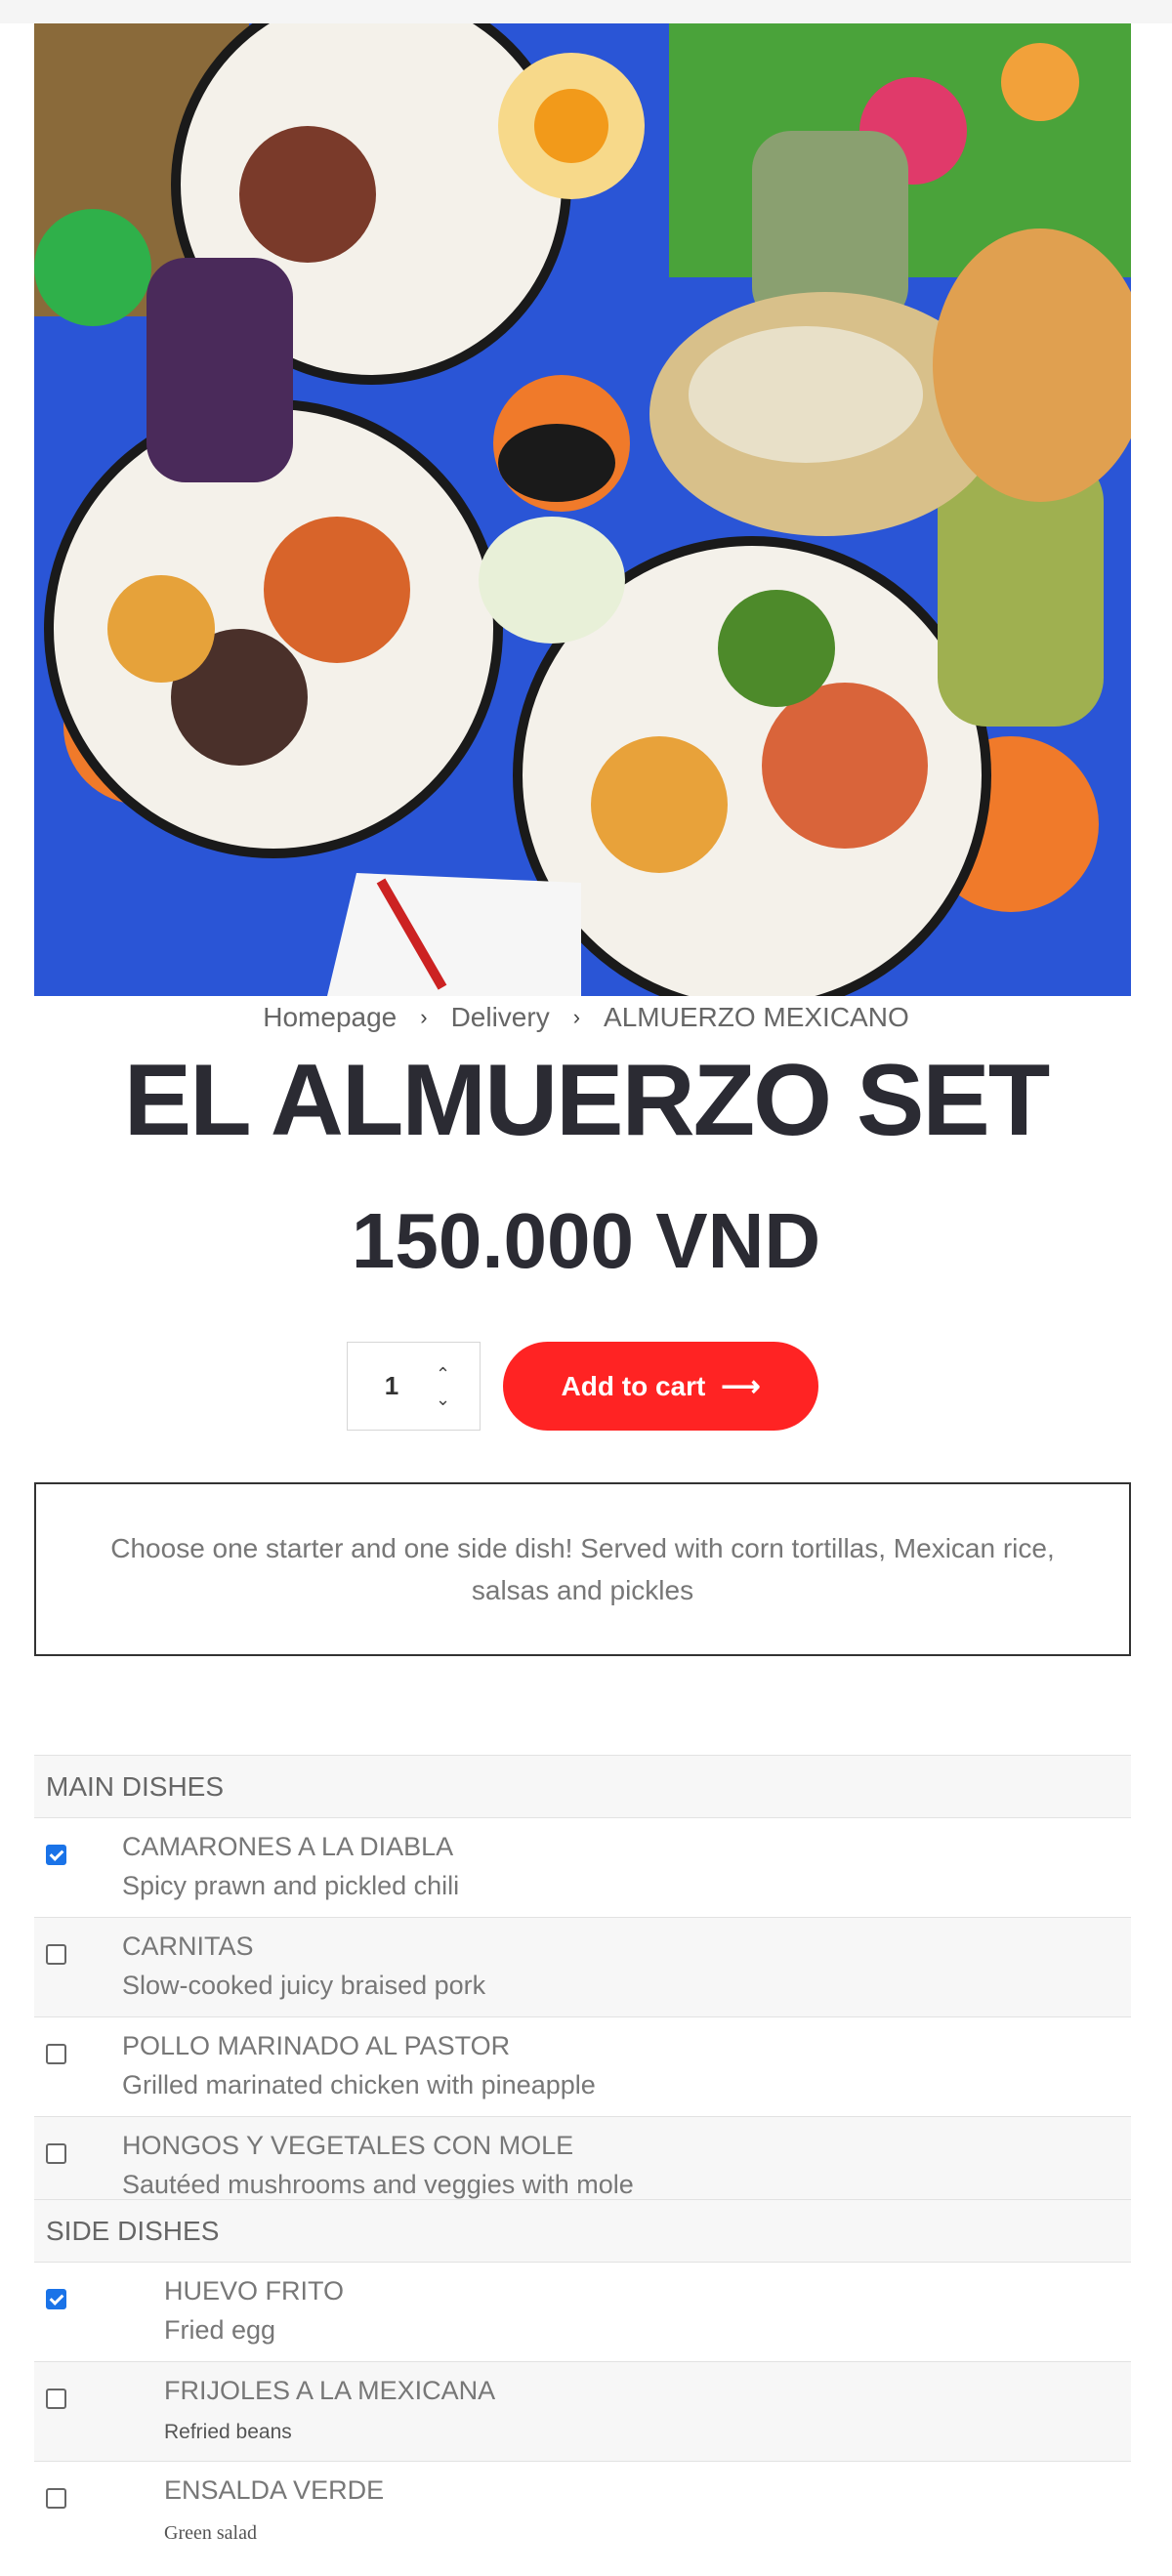 The width and height of the screenshot is (1172, 2576). What do you see at coordinates (500, 1018) in the screenshot?
I see `breadcrumb-delivery-link: Delivery` at bounding box center [500, 1018].